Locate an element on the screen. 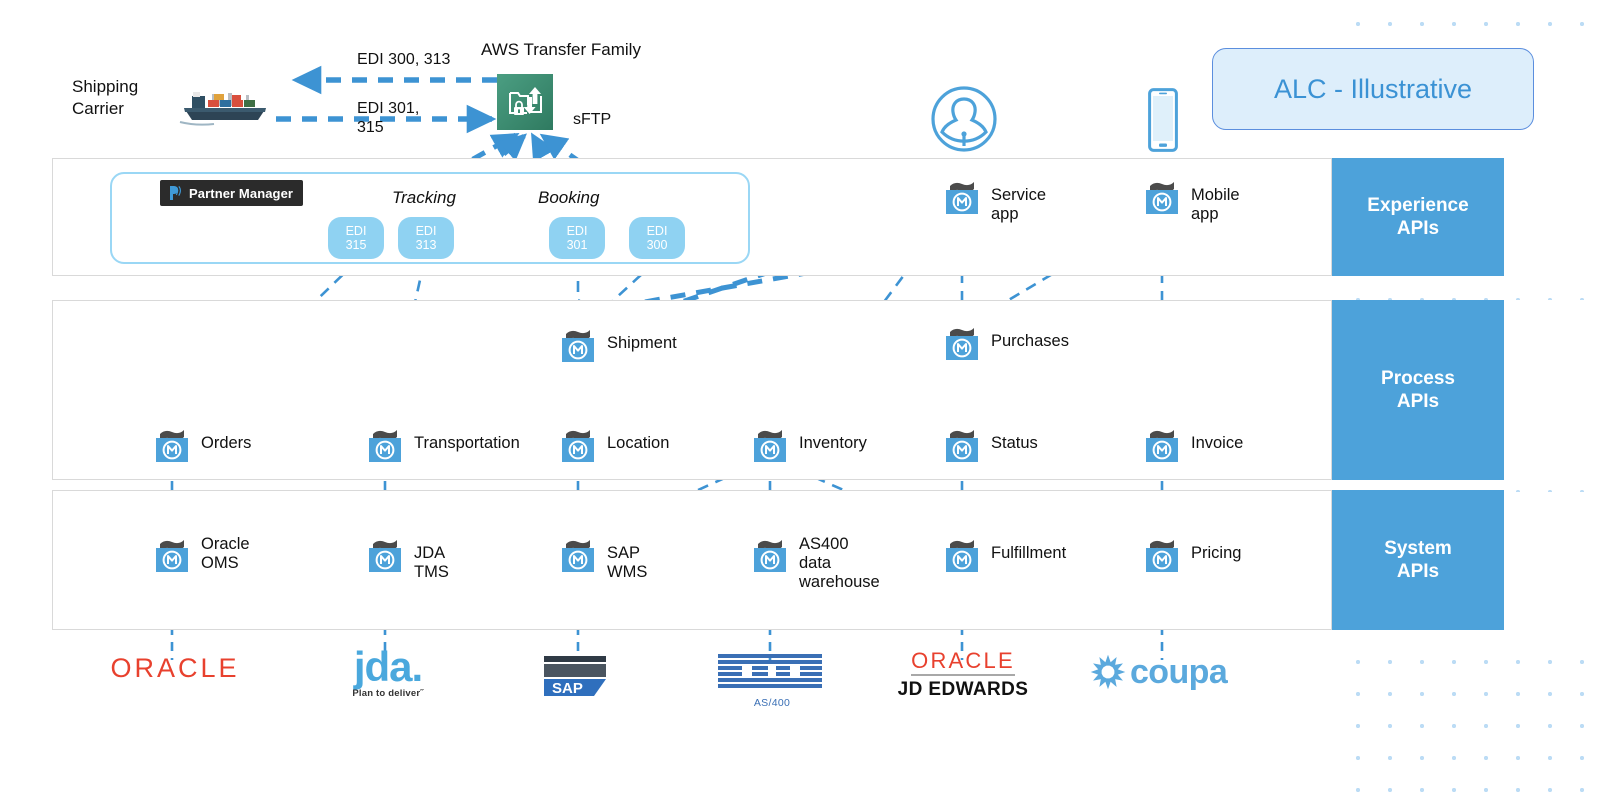 This screenshot has width=1600, height=795. api-node-label: Inventory is located at coordinates (833, 443).